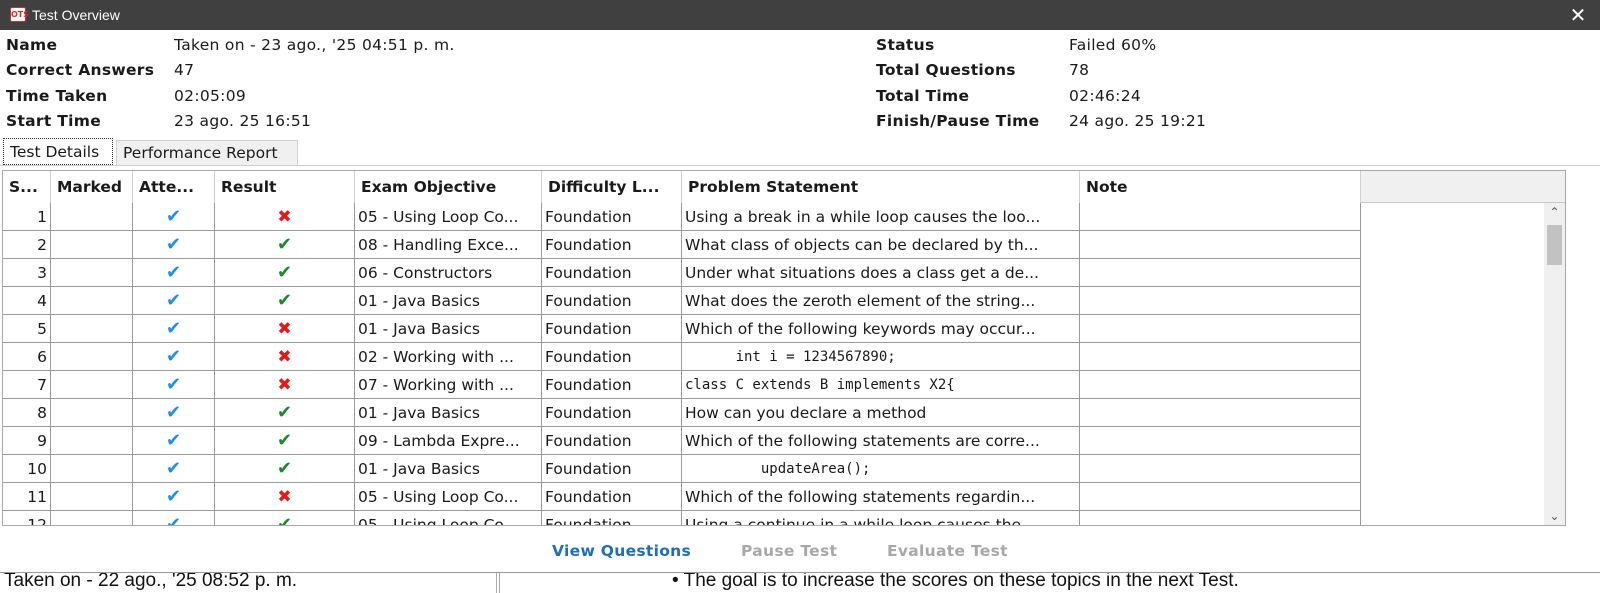 Image resolution: width=1600 pixels, height=593 pixels. I want to click on summary-label: Status, so click(905, 45).